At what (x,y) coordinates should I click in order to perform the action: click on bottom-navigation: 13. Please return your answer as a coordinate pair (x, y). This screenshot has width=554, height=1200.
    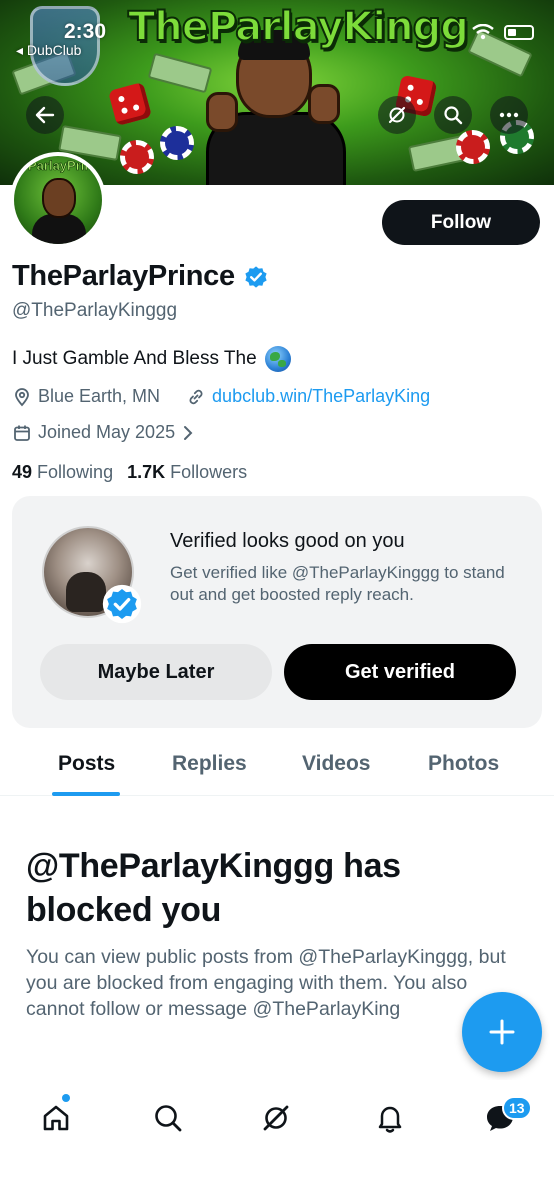
    Looking at the image, I should click on (277, 1140).